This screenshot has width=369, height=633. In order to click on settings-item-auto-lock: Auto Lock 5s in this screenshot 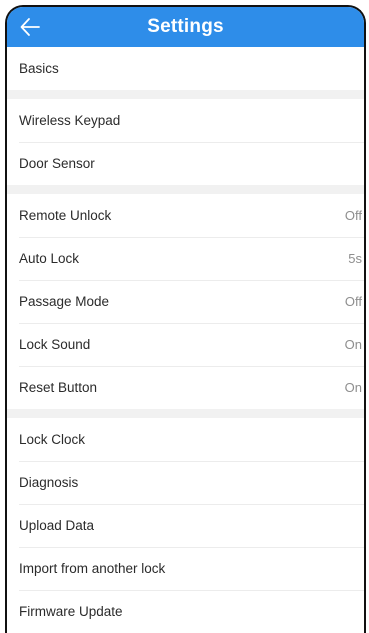, I will do `click(185, 258)`.